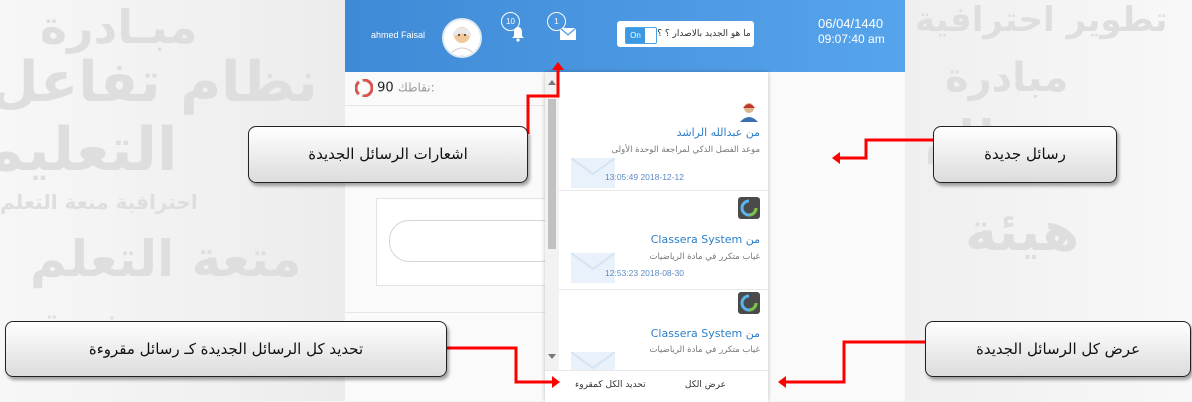  I want to click on view-all-link: عرض الكل, so click(705, 385).